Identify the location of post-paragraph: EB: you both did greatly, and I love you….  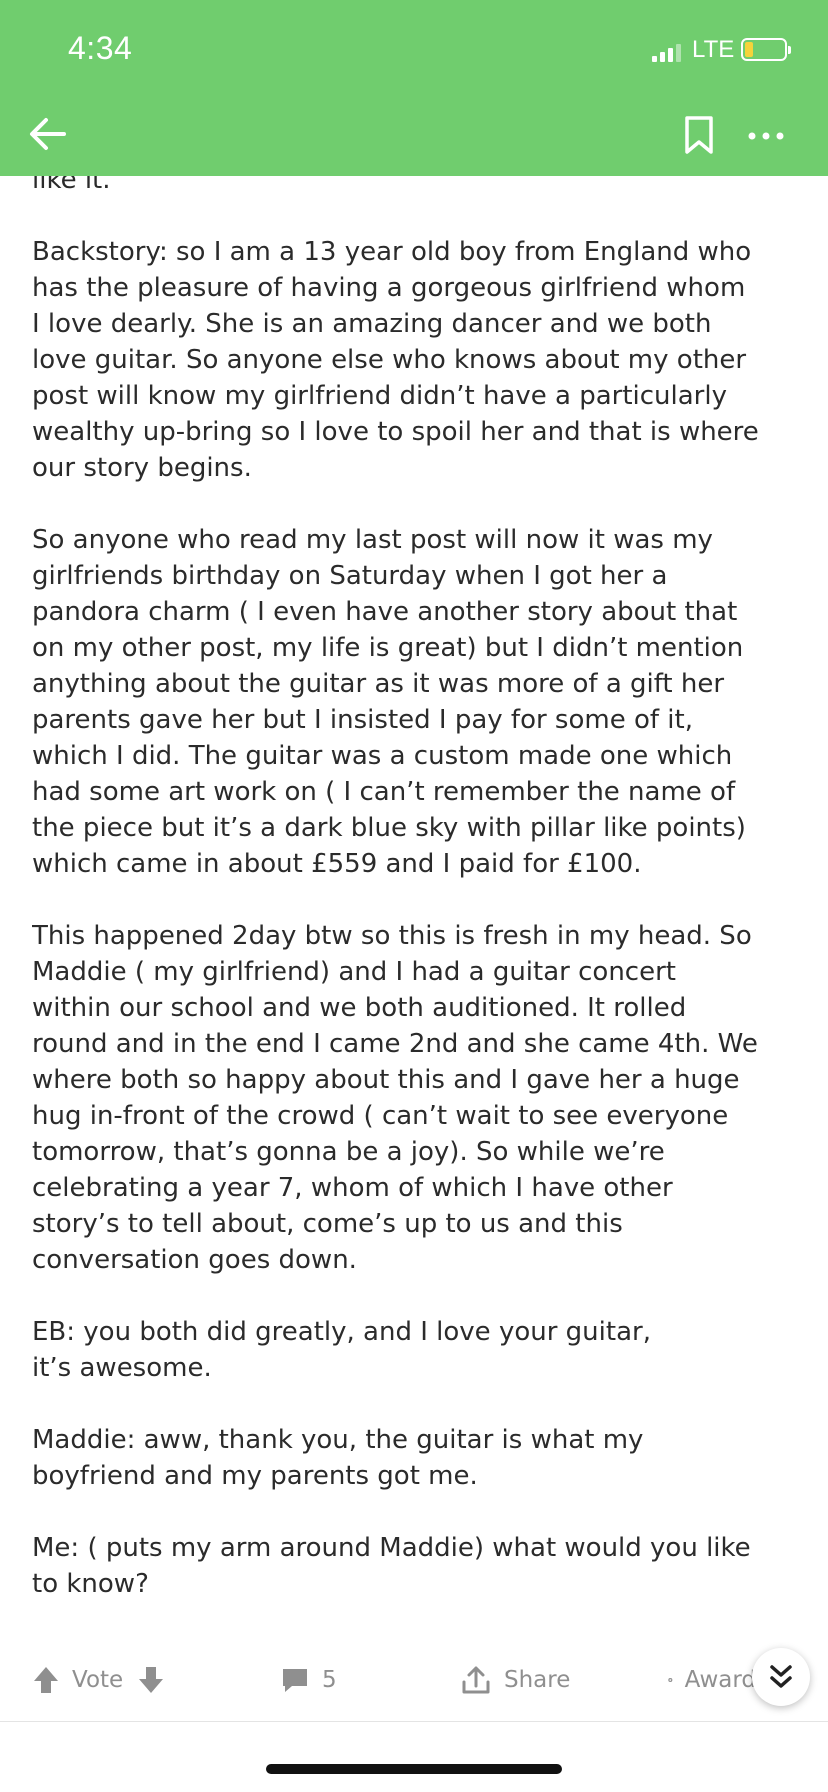
(341, 1350).